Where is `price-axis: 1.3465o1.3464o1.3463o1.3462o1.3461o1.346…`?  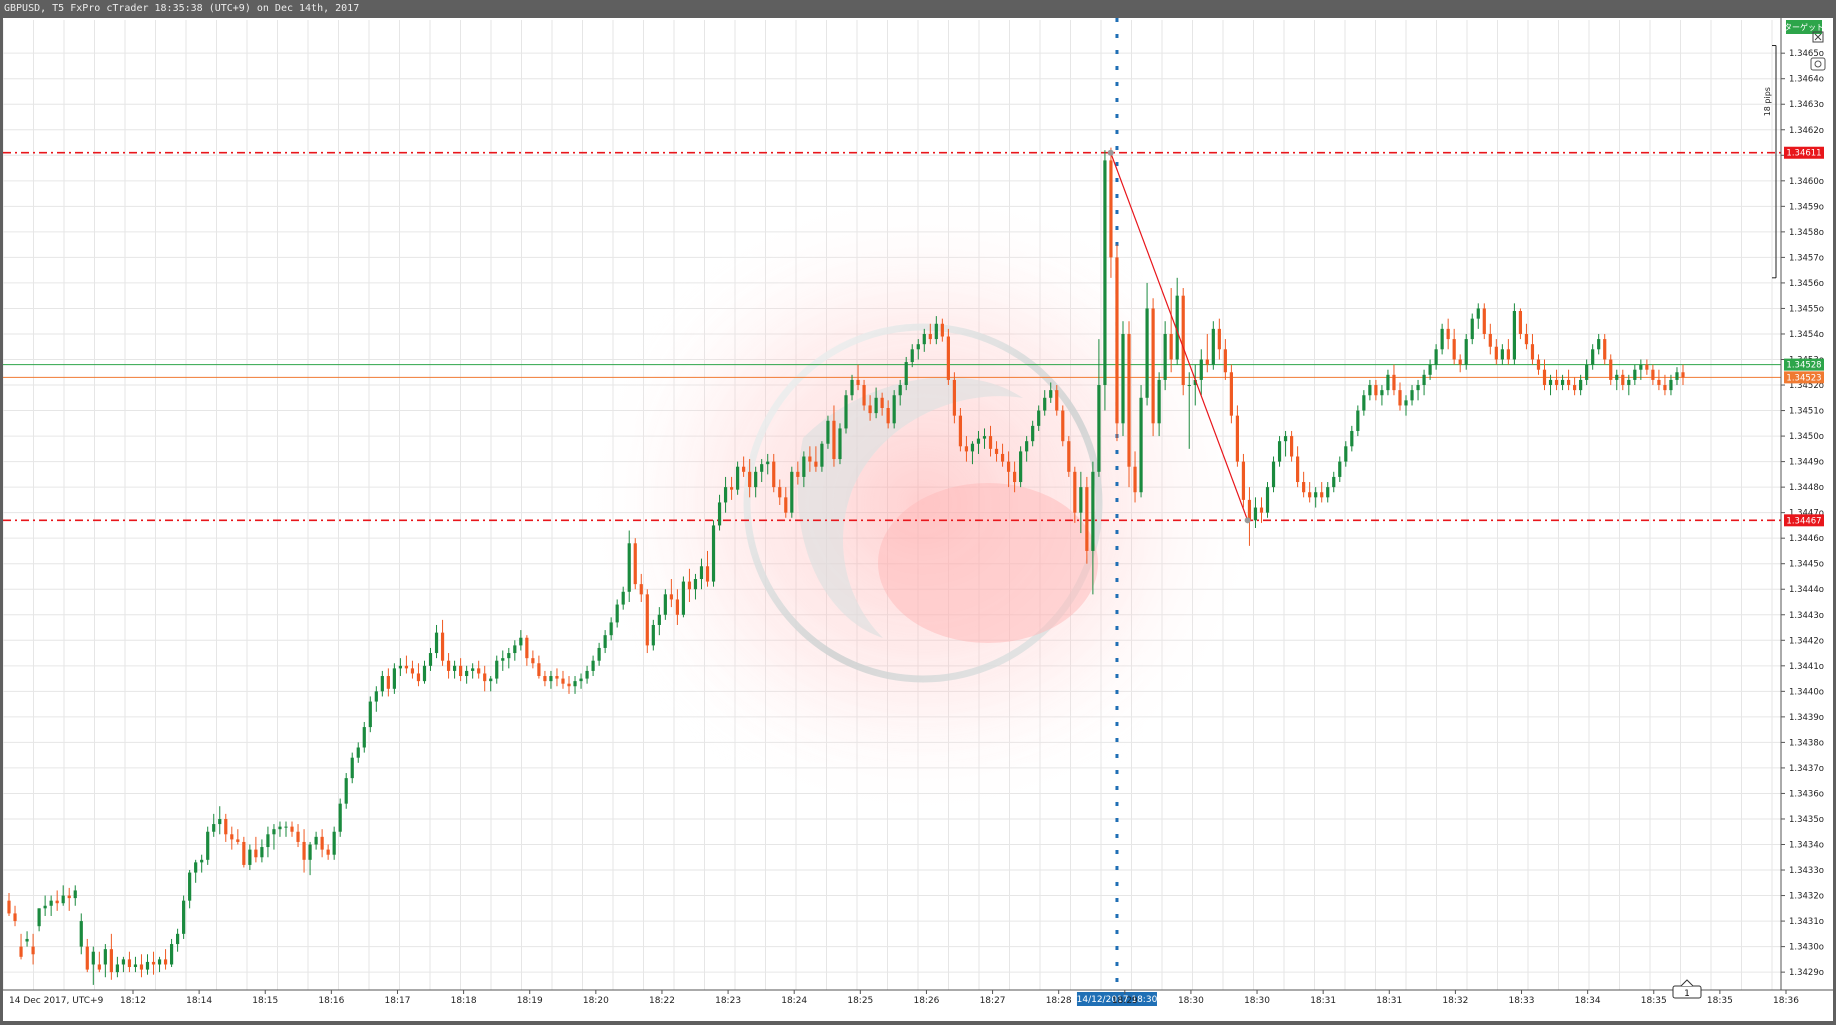
price-axis: 1.3465o1.3464o1.3463o1.3462o1.3461o1.346… is located at coordinates (1802, 504).